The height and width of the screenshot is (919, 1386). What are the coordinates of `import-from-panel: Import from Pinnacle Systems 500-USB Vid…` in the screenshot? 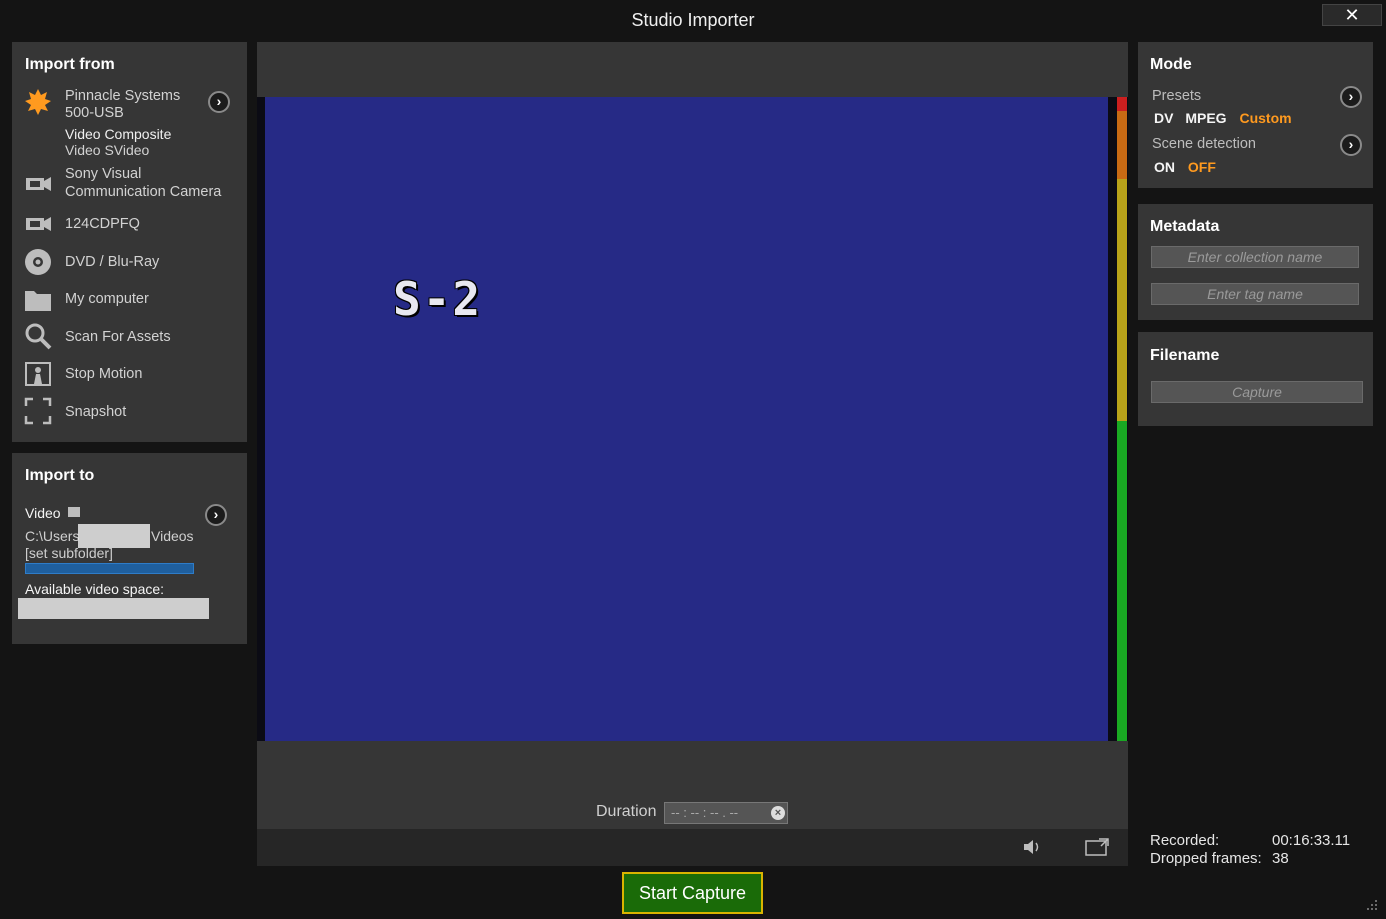 It's located at (129, 242).